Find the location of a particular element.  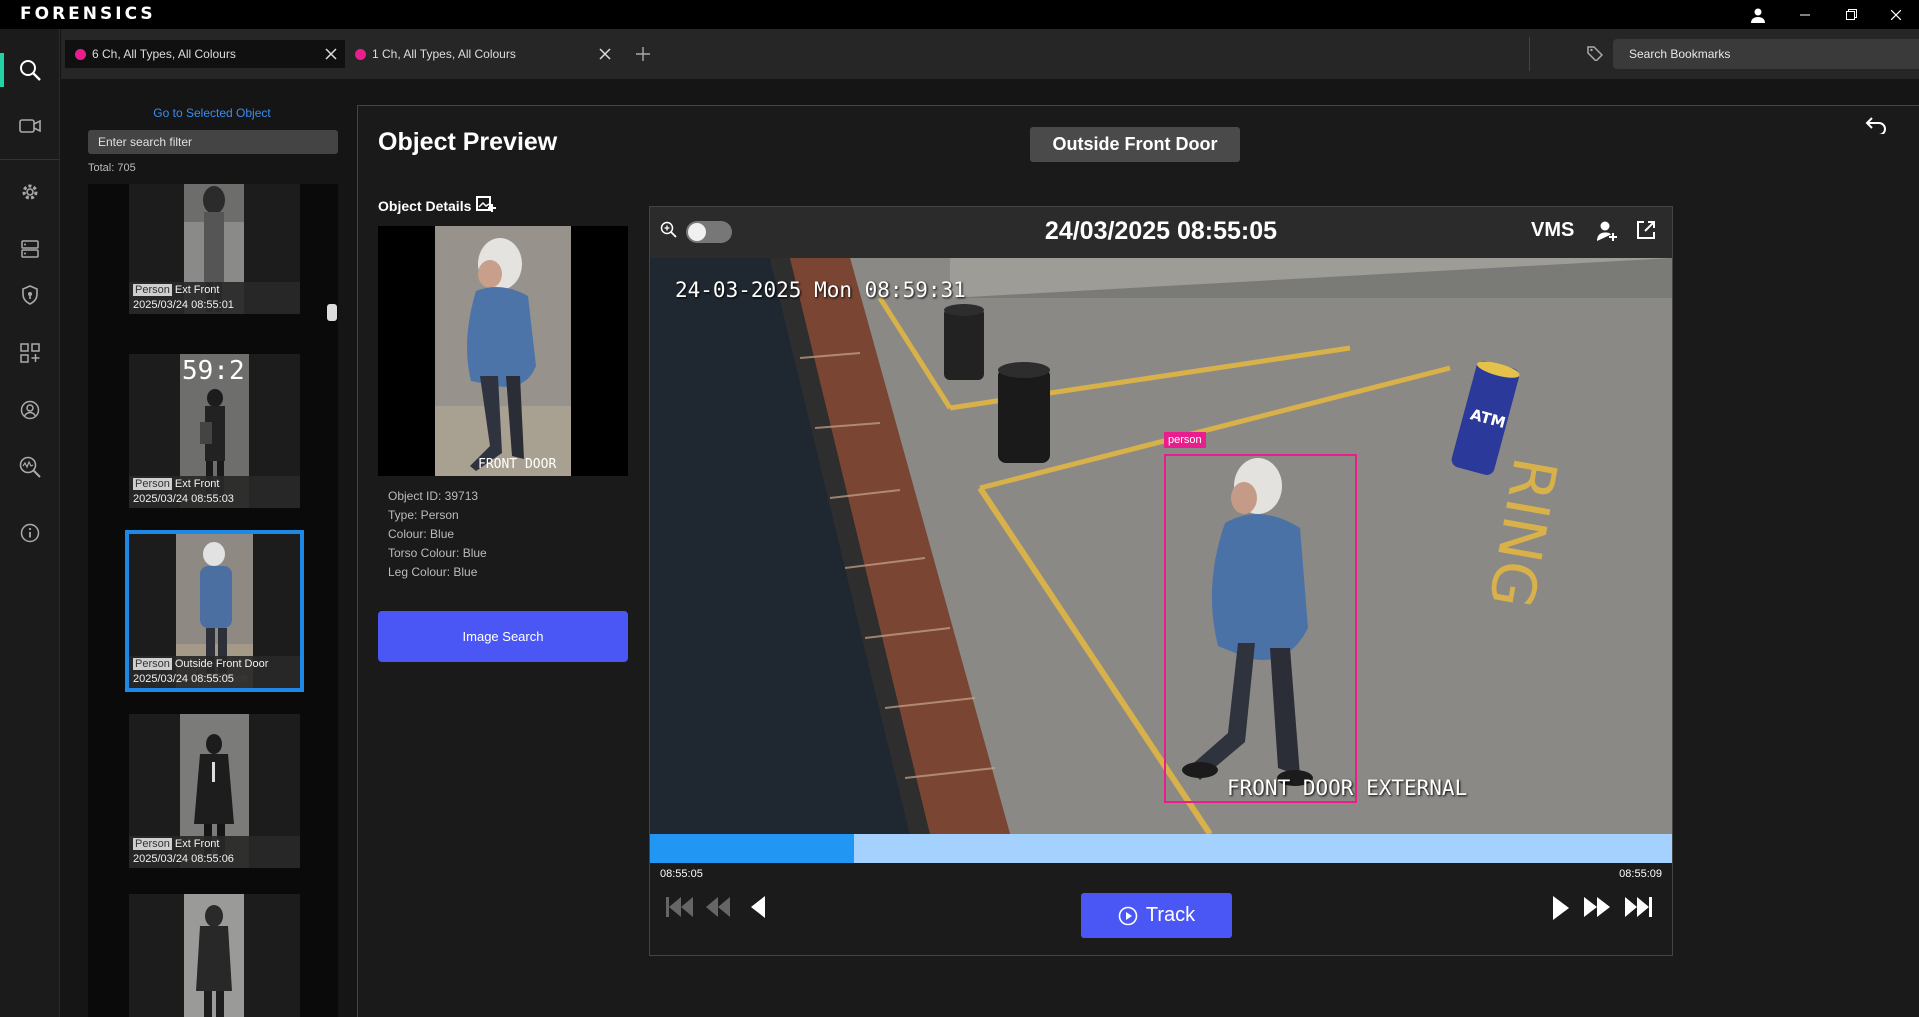

minimize-icon is located at coordinates (1805, 14).